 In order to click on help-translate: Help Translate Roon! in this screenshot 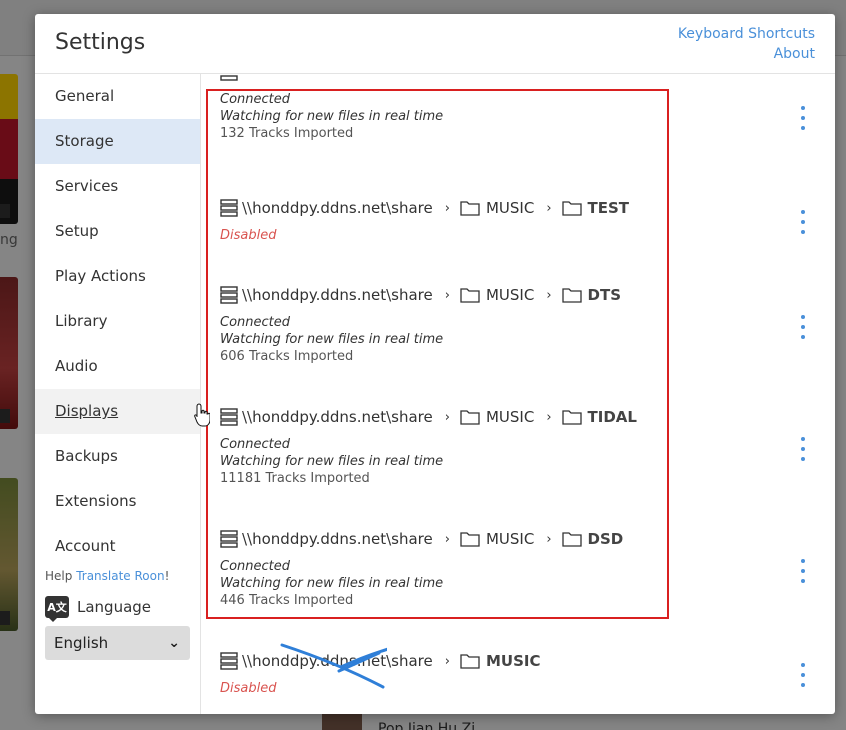, I will do `click(107, 576)`.